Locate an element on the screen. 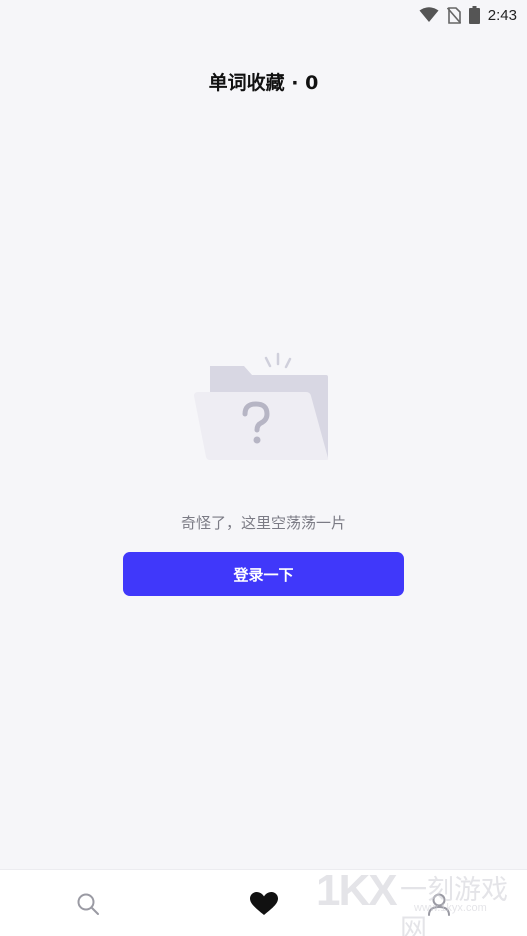  person-icon is located at coordinates (438, 904).